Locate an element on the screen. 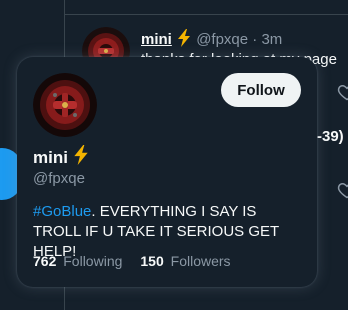  following-stat: 762 Following is located at coordinates (77, 261).